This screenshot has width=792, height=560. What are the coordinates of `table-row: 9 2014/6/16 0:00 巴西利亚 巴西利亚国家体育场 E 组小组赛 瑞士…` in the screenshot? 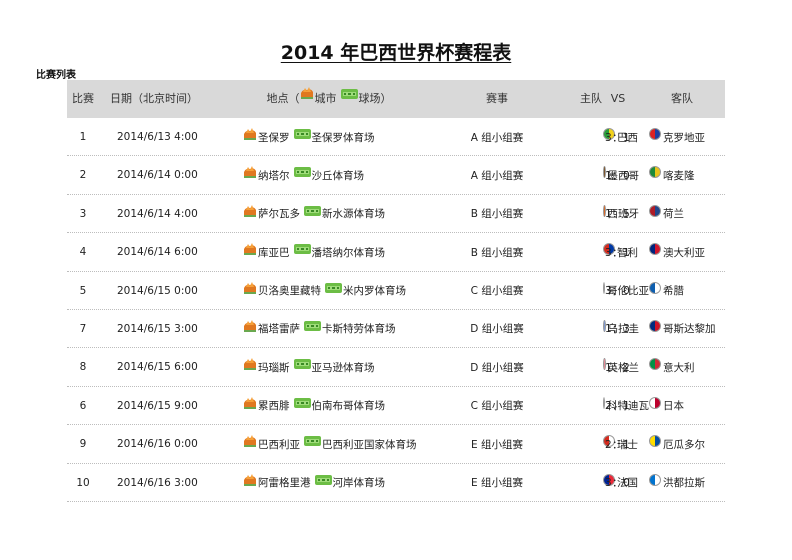 It's located at (396, 444).